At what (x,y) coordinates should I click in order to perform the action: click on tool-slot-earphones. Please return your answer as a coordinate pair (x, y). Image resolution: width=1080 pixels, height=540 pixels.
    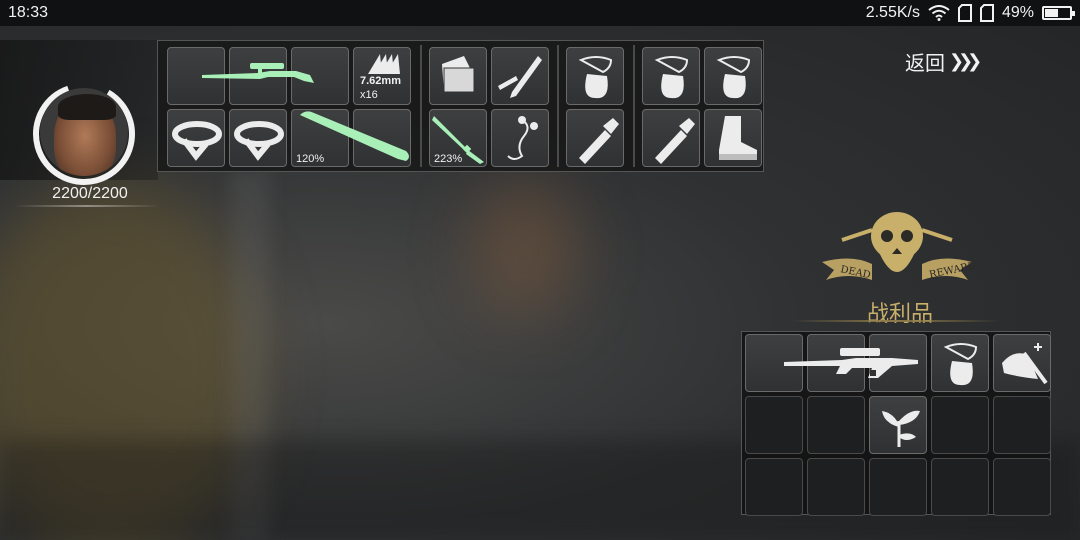
    Looking at the image, I should click on (520, 138).